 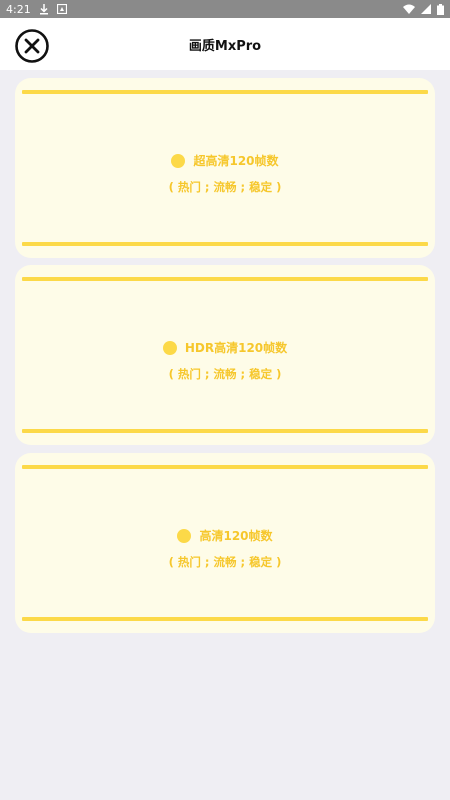 I want to click on card-content: HDR高清120帧数 ( 热门 ; 流畅 ; 稳定 ), so click(x=225, y=360).